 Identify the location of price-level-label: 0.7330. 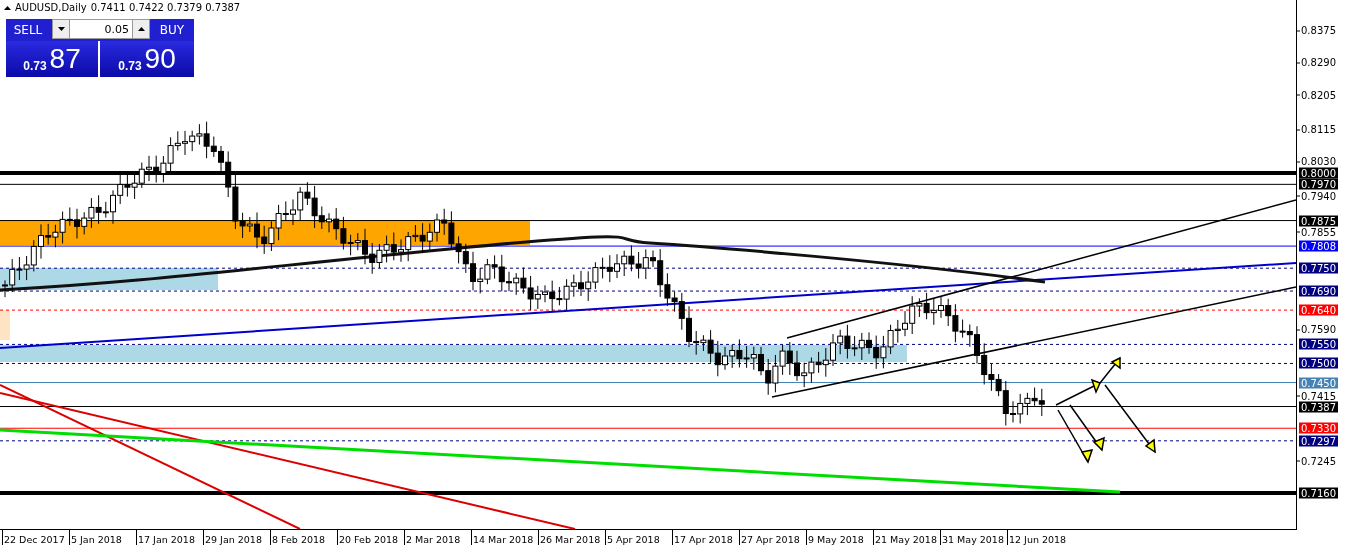
(1318, 428).